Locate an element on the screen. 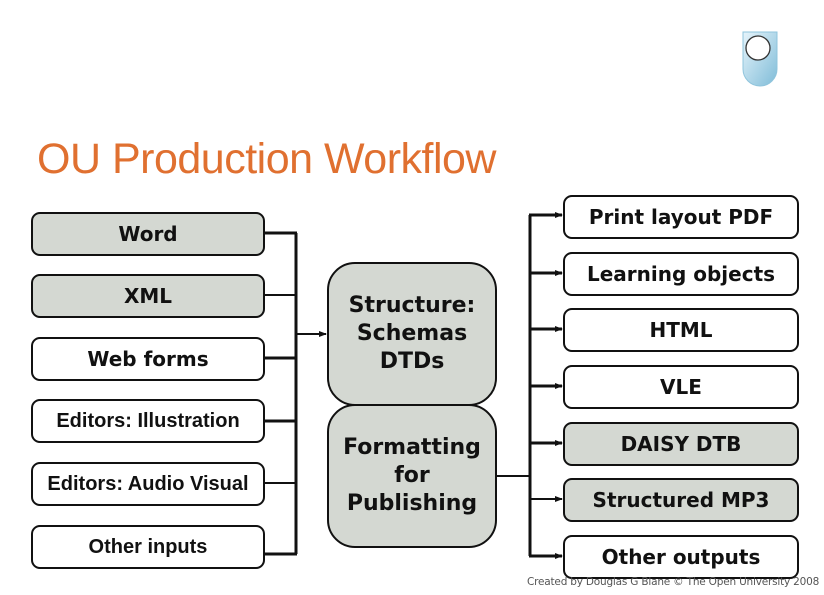  input-editors-illustration: Editors: Illustration is located at coordinates (148, 421).